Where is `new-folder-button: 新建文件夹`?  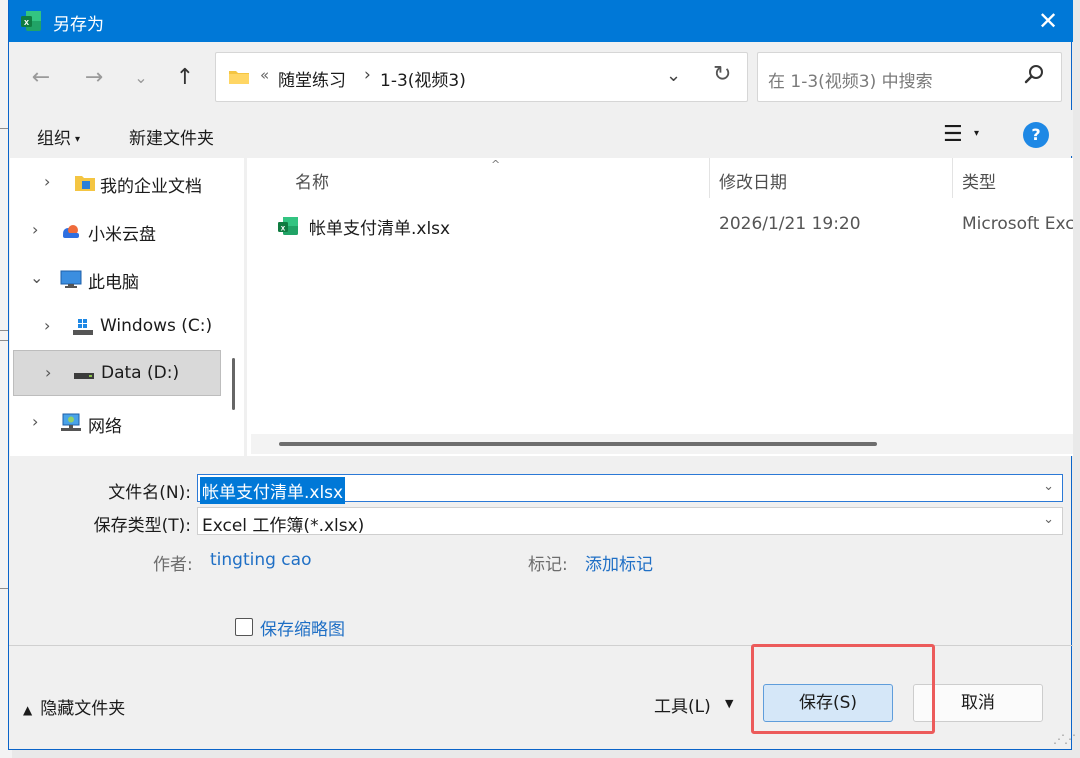
new-folder-button: 新建文件夹 is located at coordinates (171, 136).